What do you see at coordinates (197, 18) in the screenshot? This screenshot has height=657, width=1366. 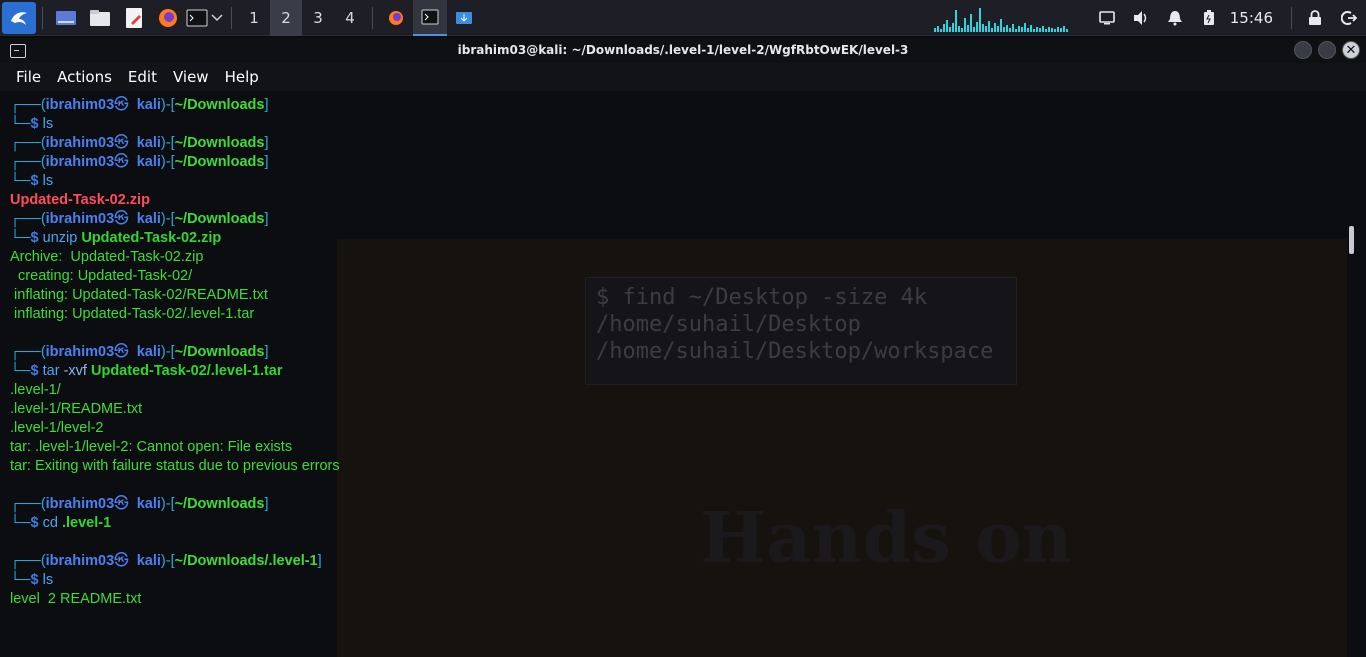 I see `terminal-icon` at bounding box center [197, 18].